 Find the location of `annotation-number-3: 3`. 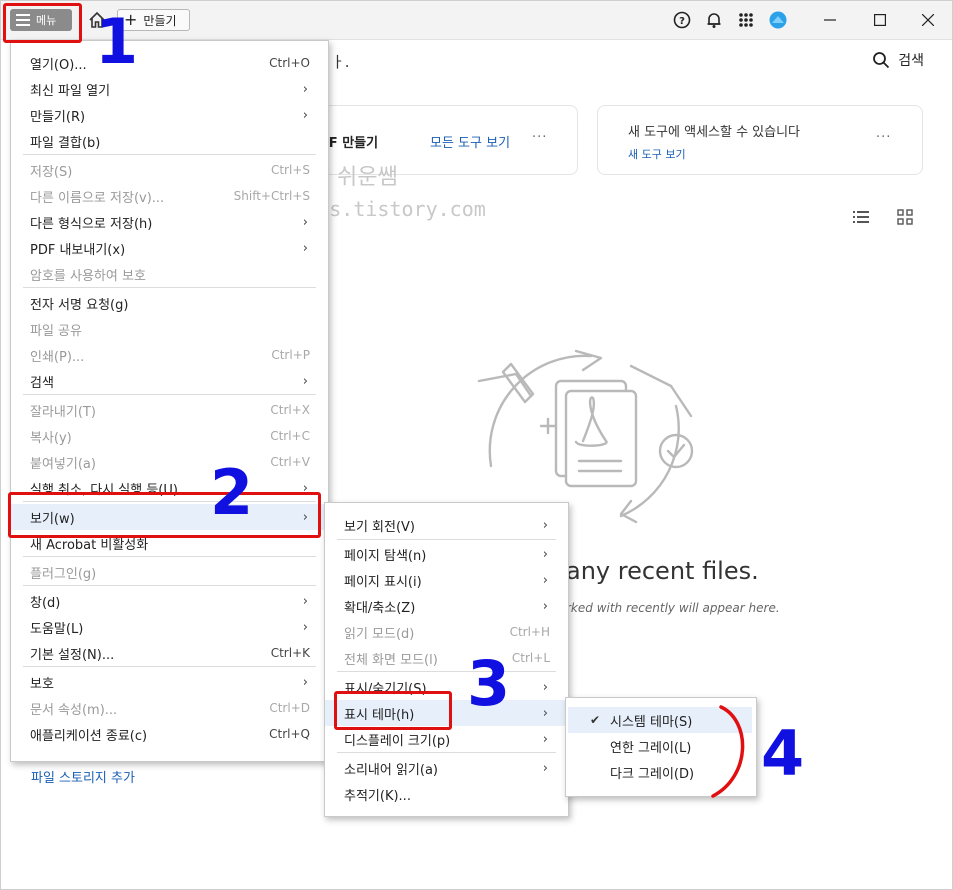

annotation-number-3: 3 is located at coordinates (489, 683).